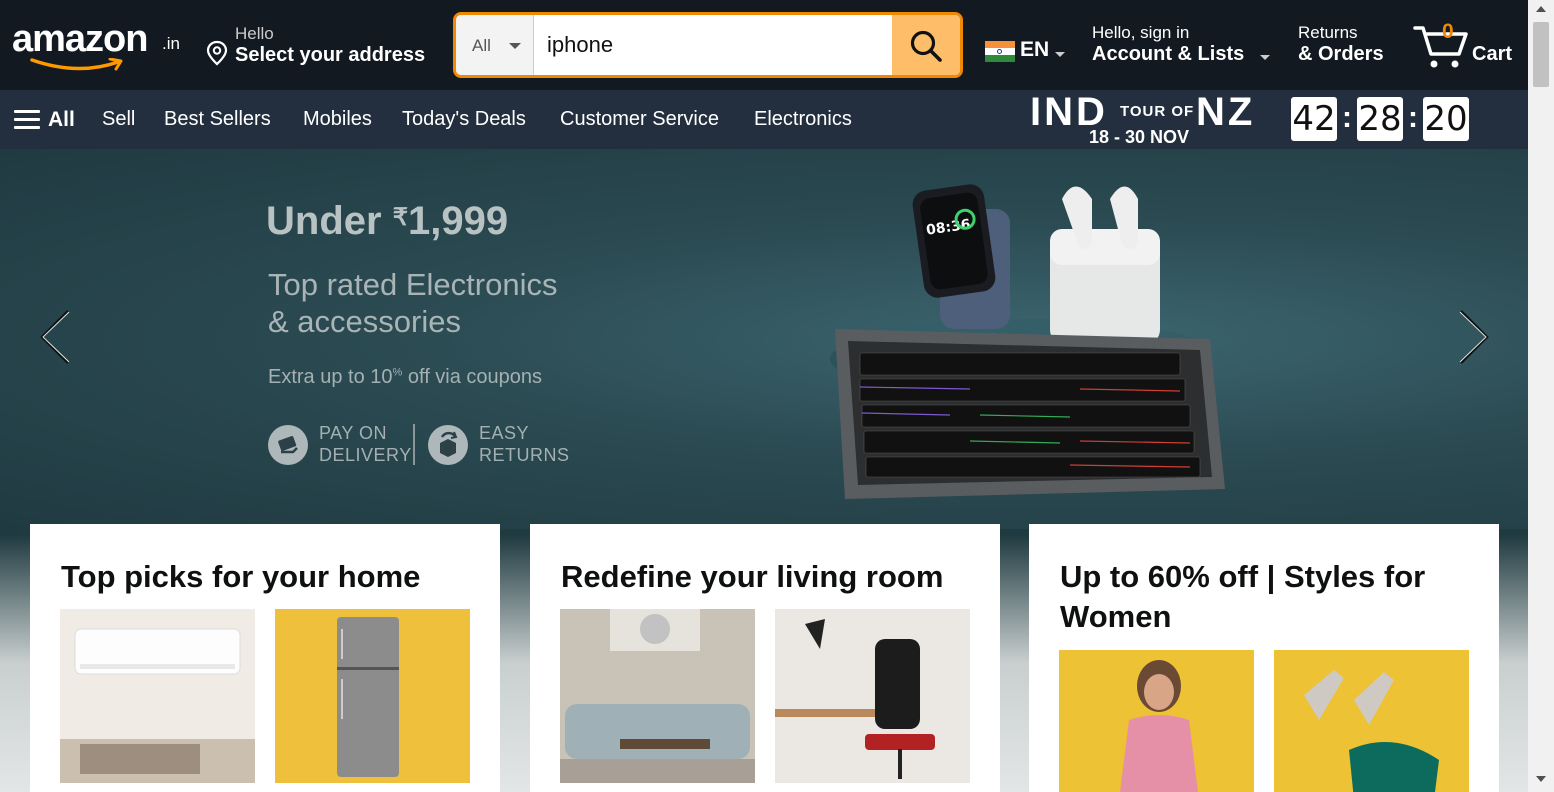 The height and width of the screenshot is (792, 1554). What do you see at coordinates (498, 445) in the screenshot?
I see `easy-returns-badge: EASY RETURNS` at bounding box center [498, 445].